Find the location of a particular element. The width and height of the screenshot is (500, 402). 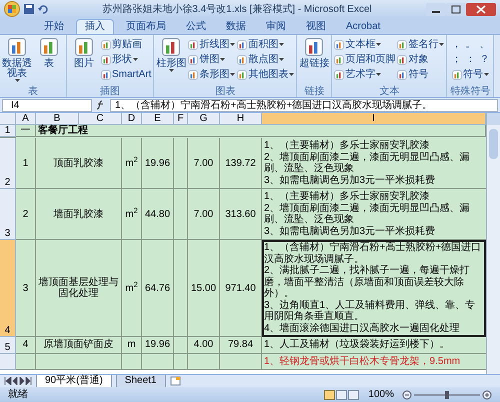

minimize-icon is located at coordinates (436, 9).